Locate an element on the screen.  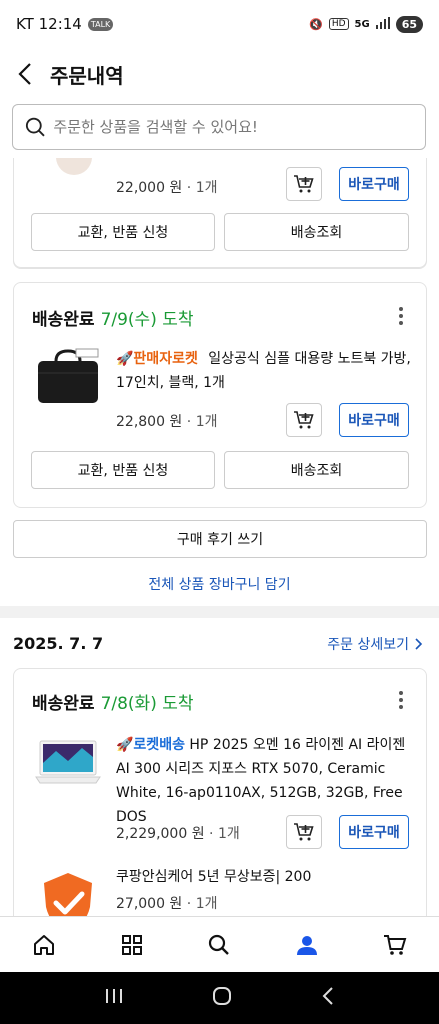
write-review-button: 구매 후기 쓰기 is located at coordinates (220, 539).